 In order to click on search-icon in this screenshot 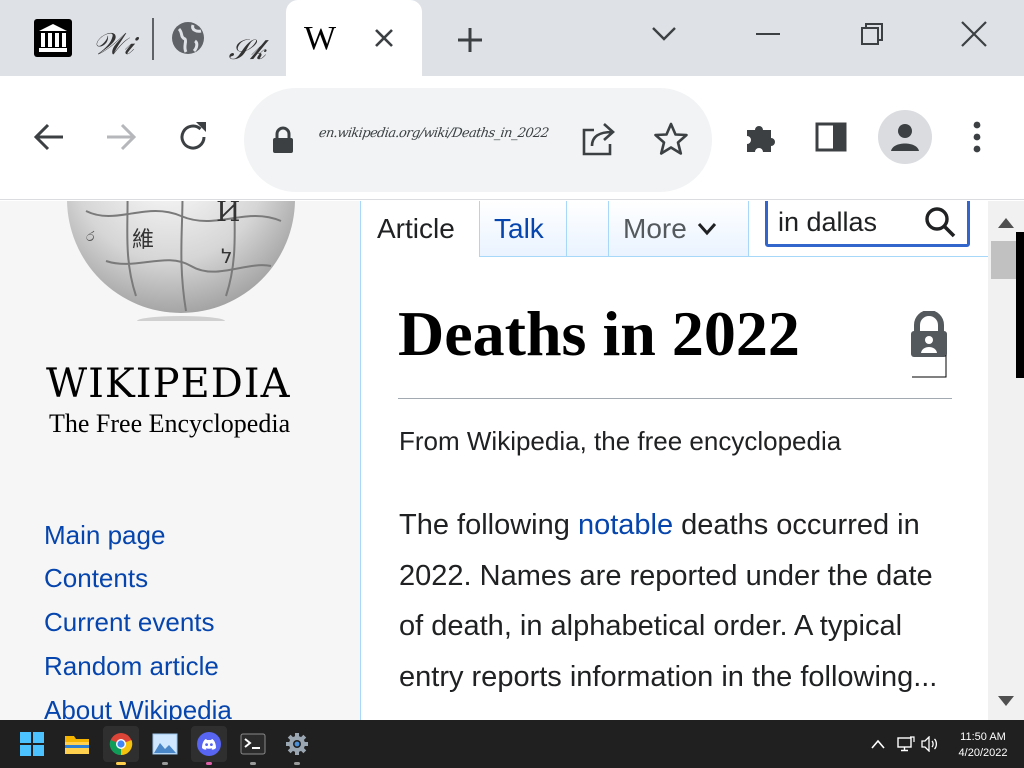, I will do `click(940, 222)`.